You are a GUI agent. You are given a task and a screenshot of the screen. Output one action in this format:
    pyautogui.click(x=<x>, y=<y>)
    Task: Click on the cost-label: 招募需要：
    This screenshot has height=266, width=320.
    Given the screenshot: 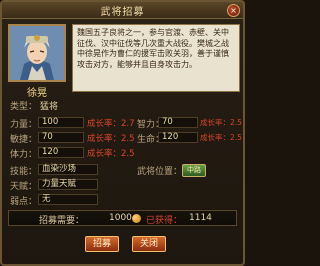 What is the action you would take?
    pyautogui.click(x=62, y=221)
    